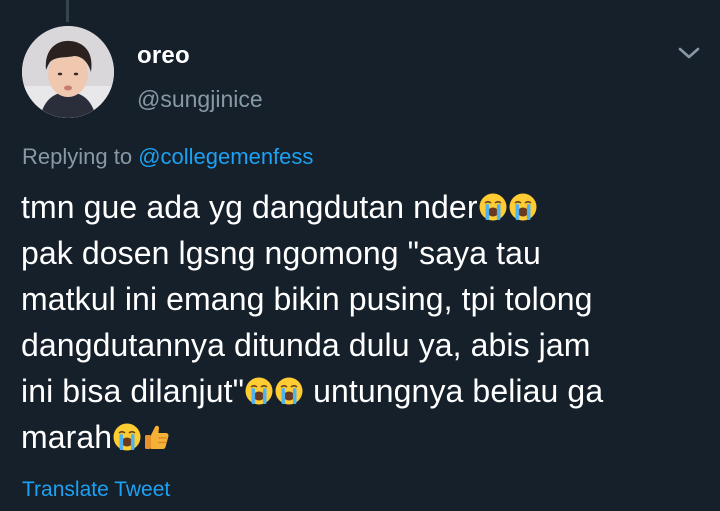 This screenshot has width=720, height=511. What do you see at coordinates (77, 156) in the screenshot?
I see `replying-to-prefix: Replying to` at bounding box center [77, 156].